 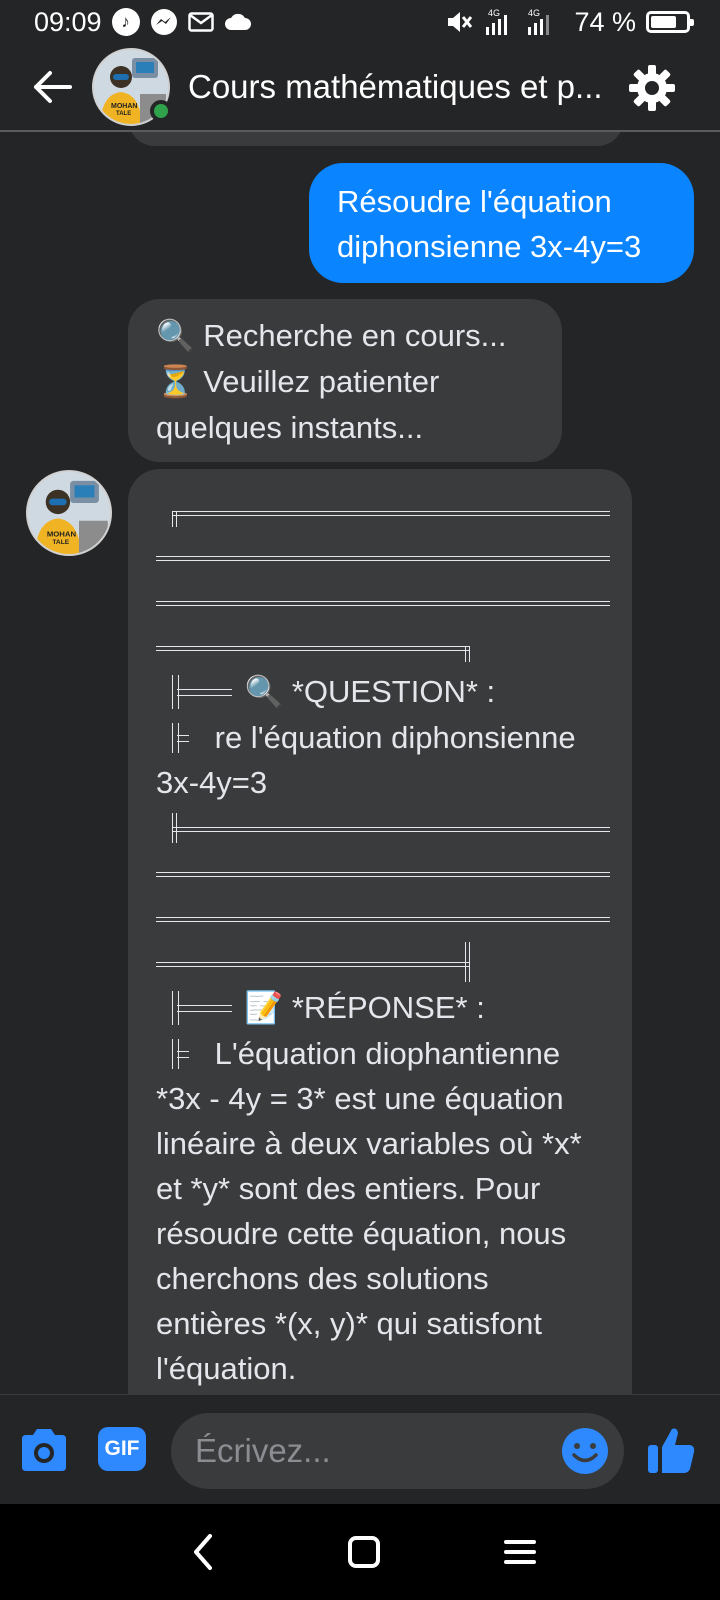 I want to click on online-indicator, so click(x=161, y=111).